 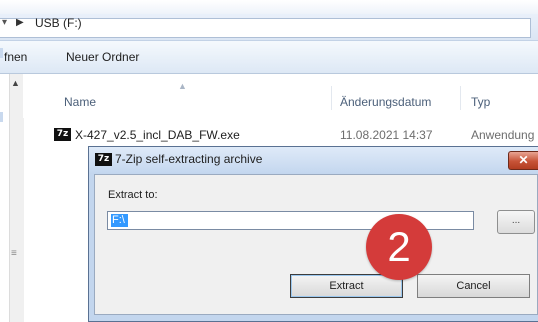 What do you see at coordinates (189, 159) in the screenshot?
I see `dialog-title: 7-Zip self-extracting archive` at bounding box center [189, 159].